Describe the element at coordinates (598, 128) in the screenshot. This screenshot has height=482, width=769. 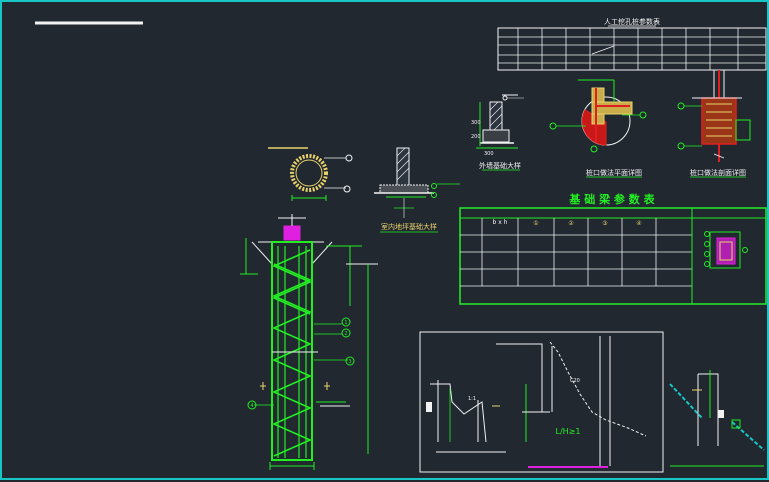
I see `joint-plan-detail: 桩口做法平面详图` at that location.